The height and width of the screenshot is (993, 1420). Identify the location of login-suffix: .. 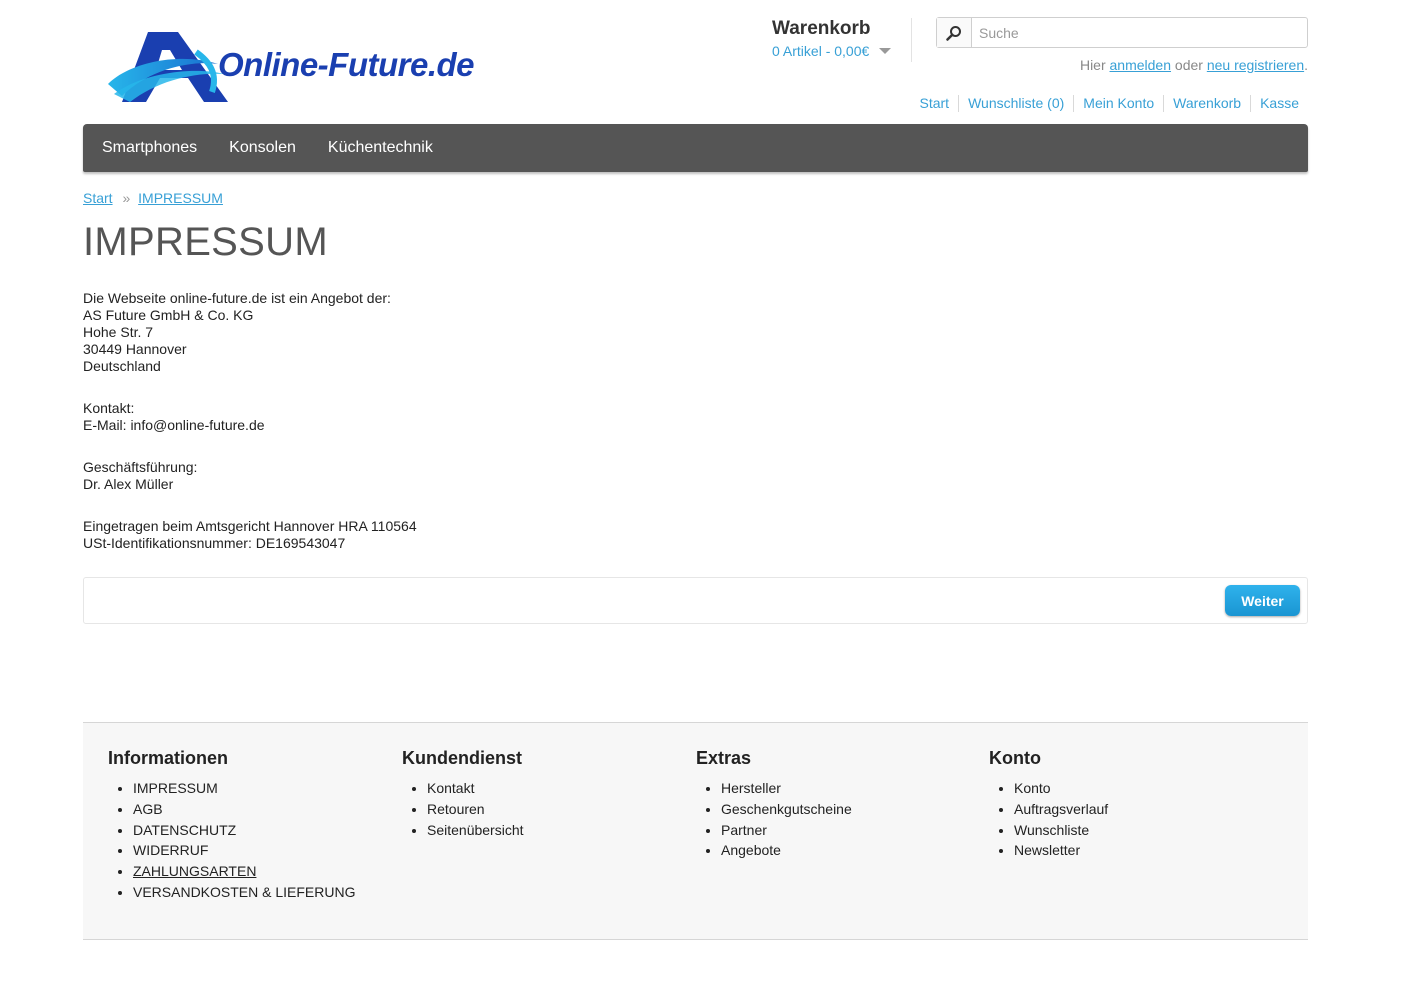
(1306, 65).